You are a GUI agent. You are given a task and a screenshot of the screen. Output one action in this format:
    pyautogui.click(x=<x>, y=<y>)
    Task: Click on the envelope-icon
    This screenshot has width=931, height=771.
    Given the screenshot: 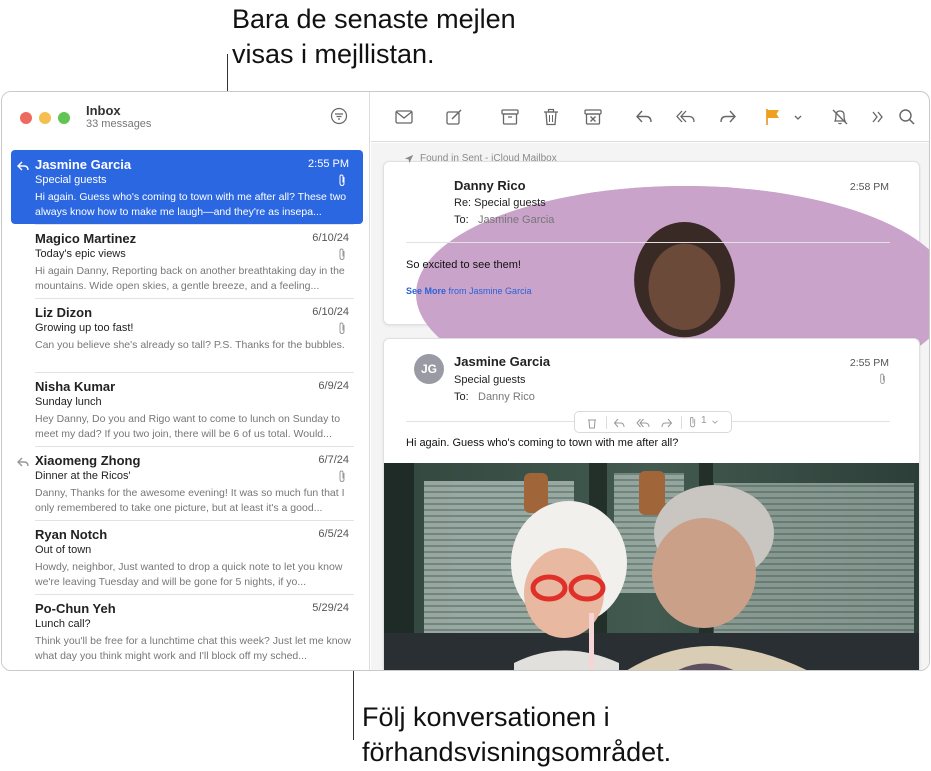 What is the action you would take?
    pyautogui.click(x=404, y=117)
    